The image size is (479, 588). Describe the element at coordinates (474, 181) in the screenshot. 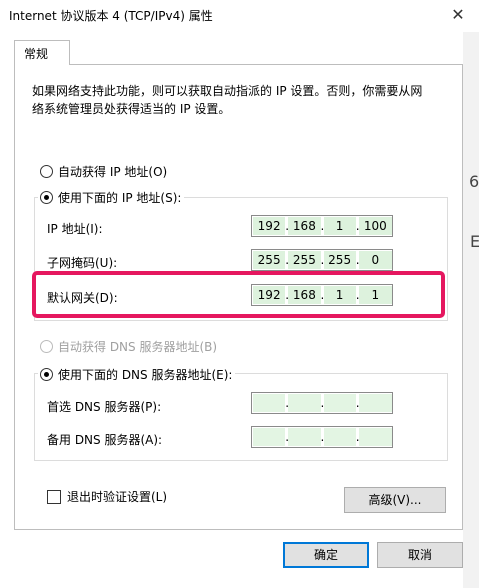

I see `background-text-fragment: 6` at that location.